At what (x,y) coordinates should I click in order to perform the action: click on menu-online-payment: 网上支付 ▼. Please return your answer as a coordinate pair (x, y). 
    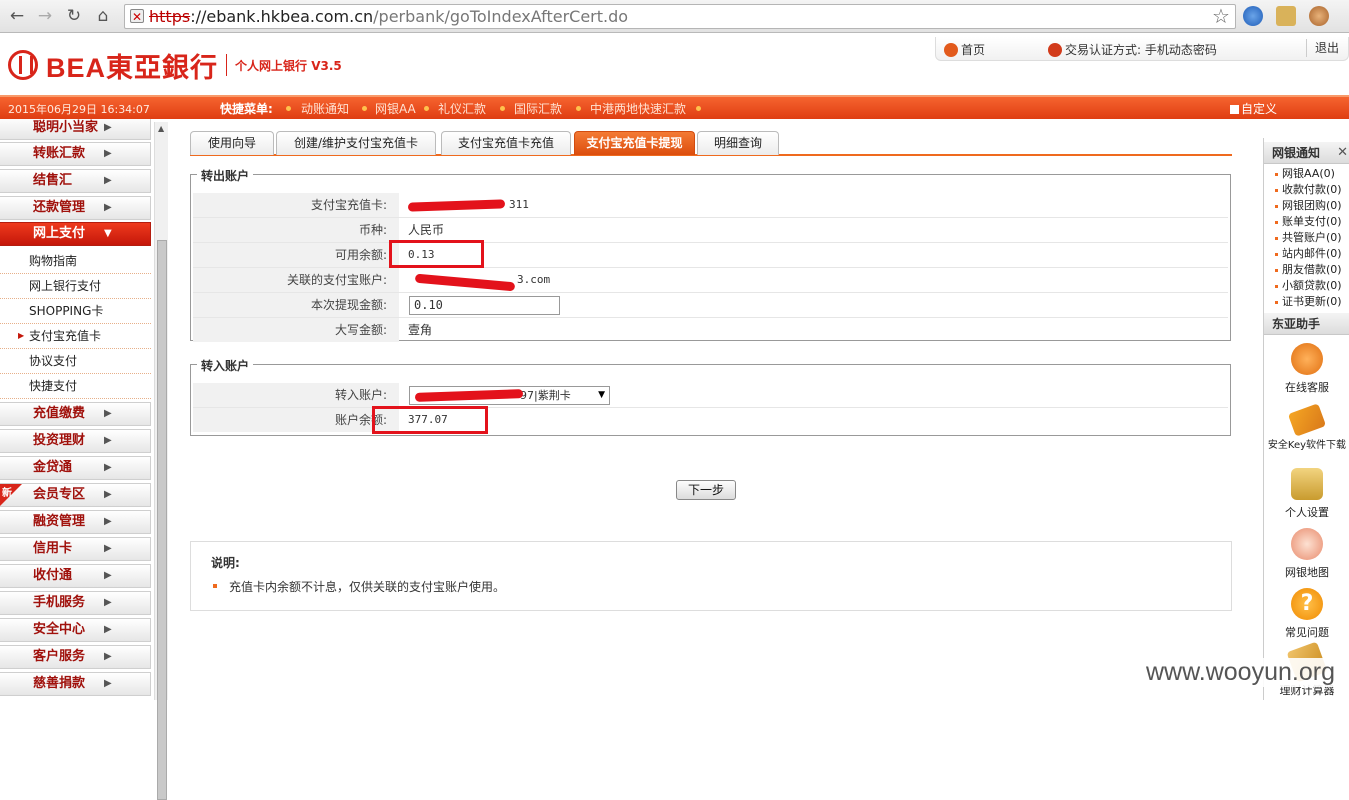
    Looking at the image, I should click on (75, 234).